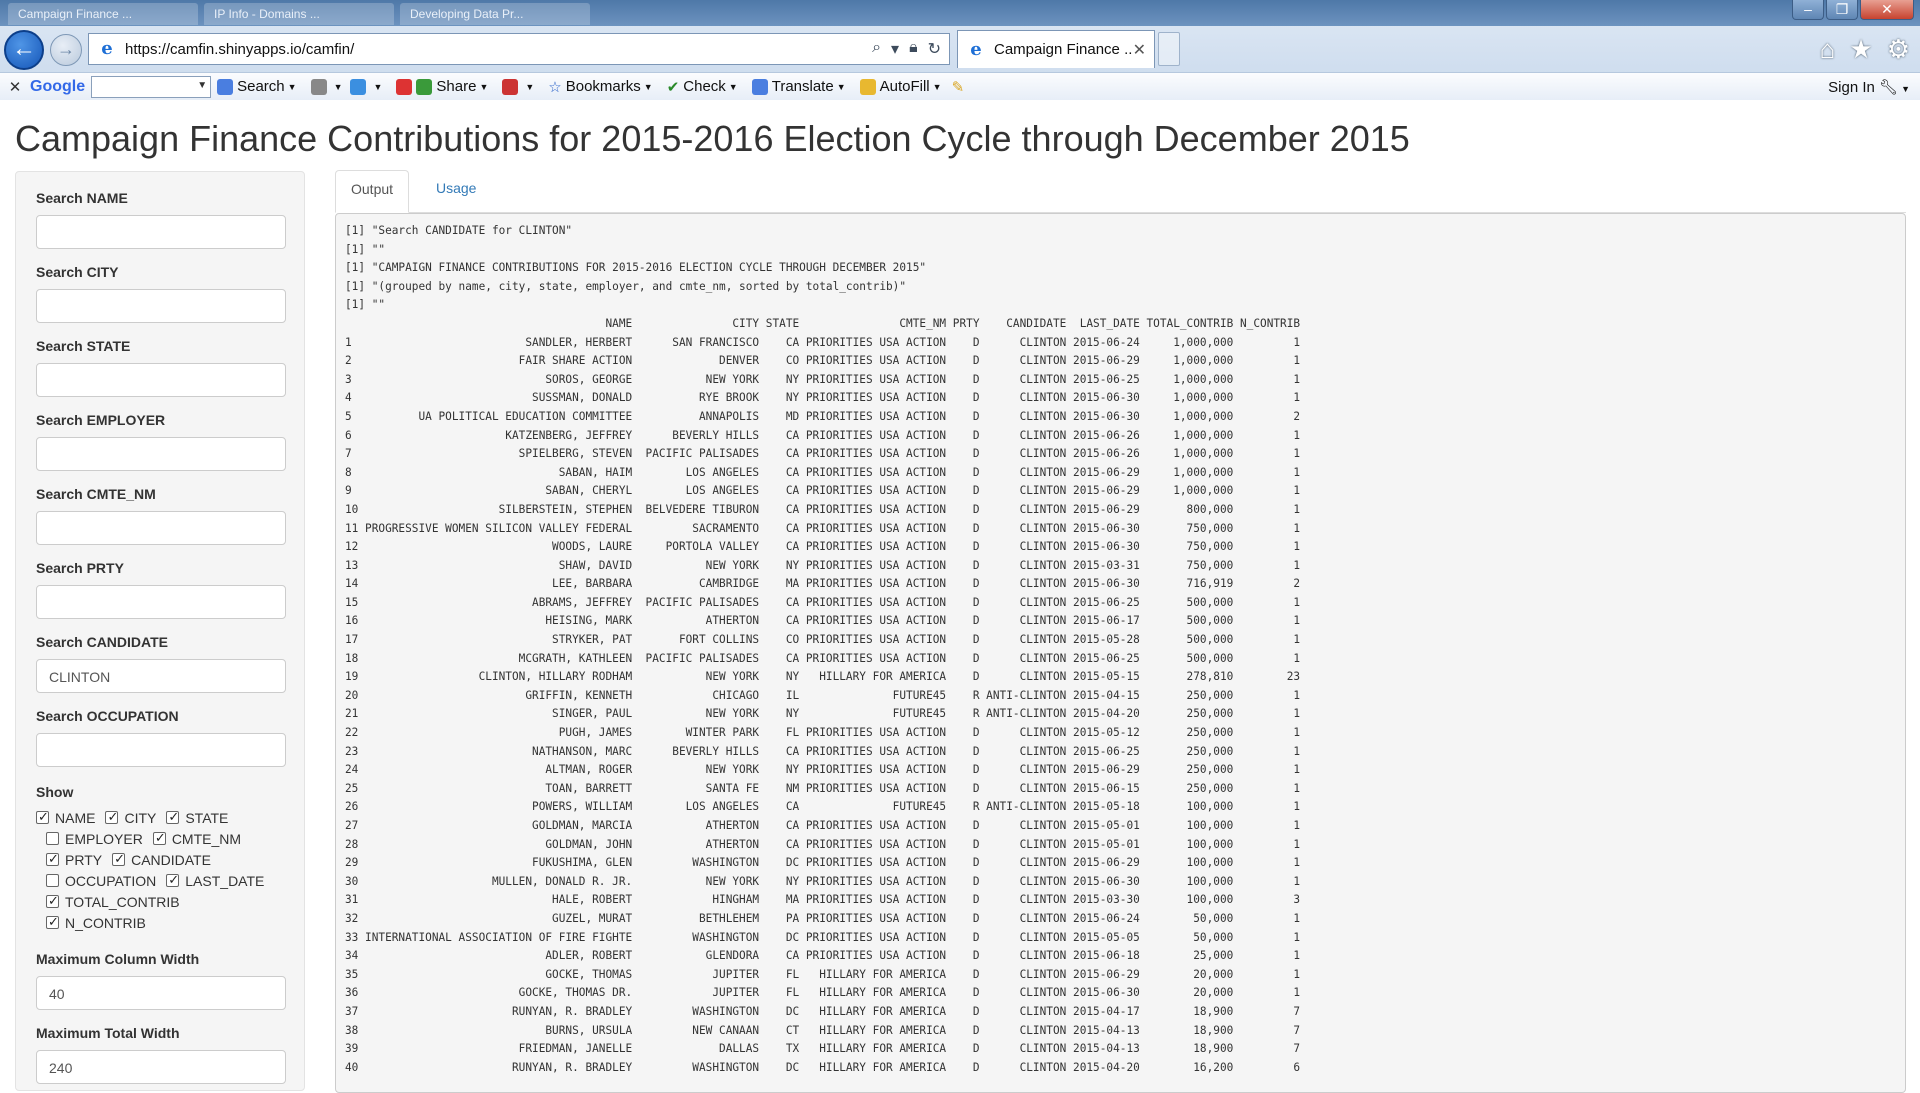 This screenshot has width=1920, height=1093. Describe the element at coordinates (372, 191) in the screenshot. I see `tab-output: Output` at that location.